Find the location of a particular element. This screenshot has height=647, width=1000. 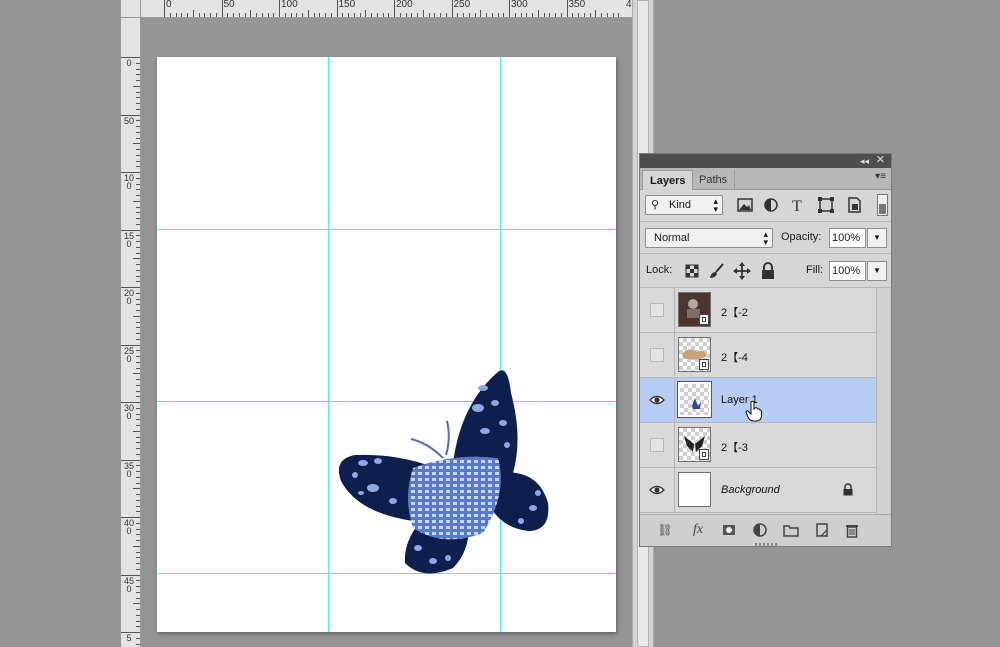

layer-row: 2【-3 is located at coordinates (758, 445).